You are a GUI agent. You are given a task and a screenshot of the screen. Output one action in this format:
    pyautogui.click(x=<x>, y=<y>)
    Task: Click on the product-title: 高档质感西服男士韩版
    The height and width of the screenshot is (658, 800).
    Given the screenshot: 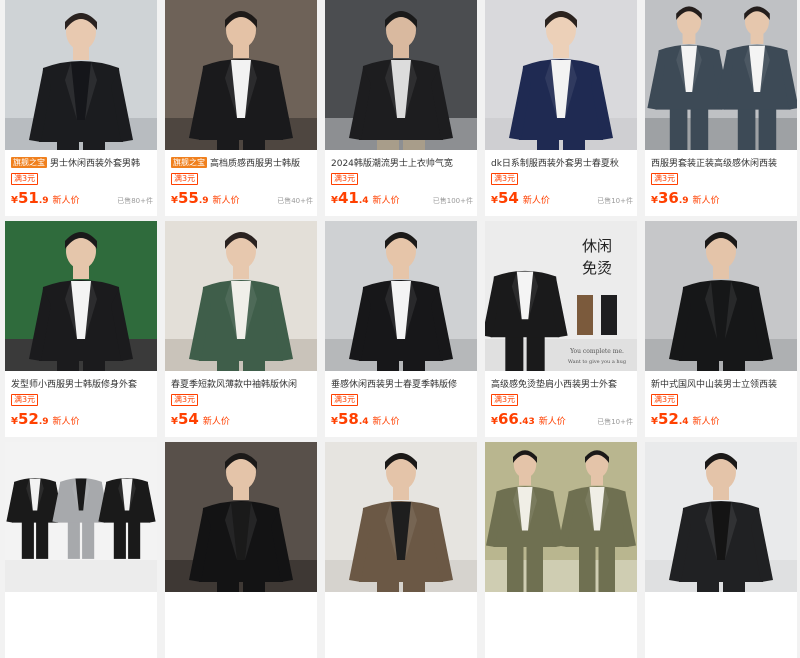 What is the action you would take?
    pyautogui.click(x=255, y=162)
    